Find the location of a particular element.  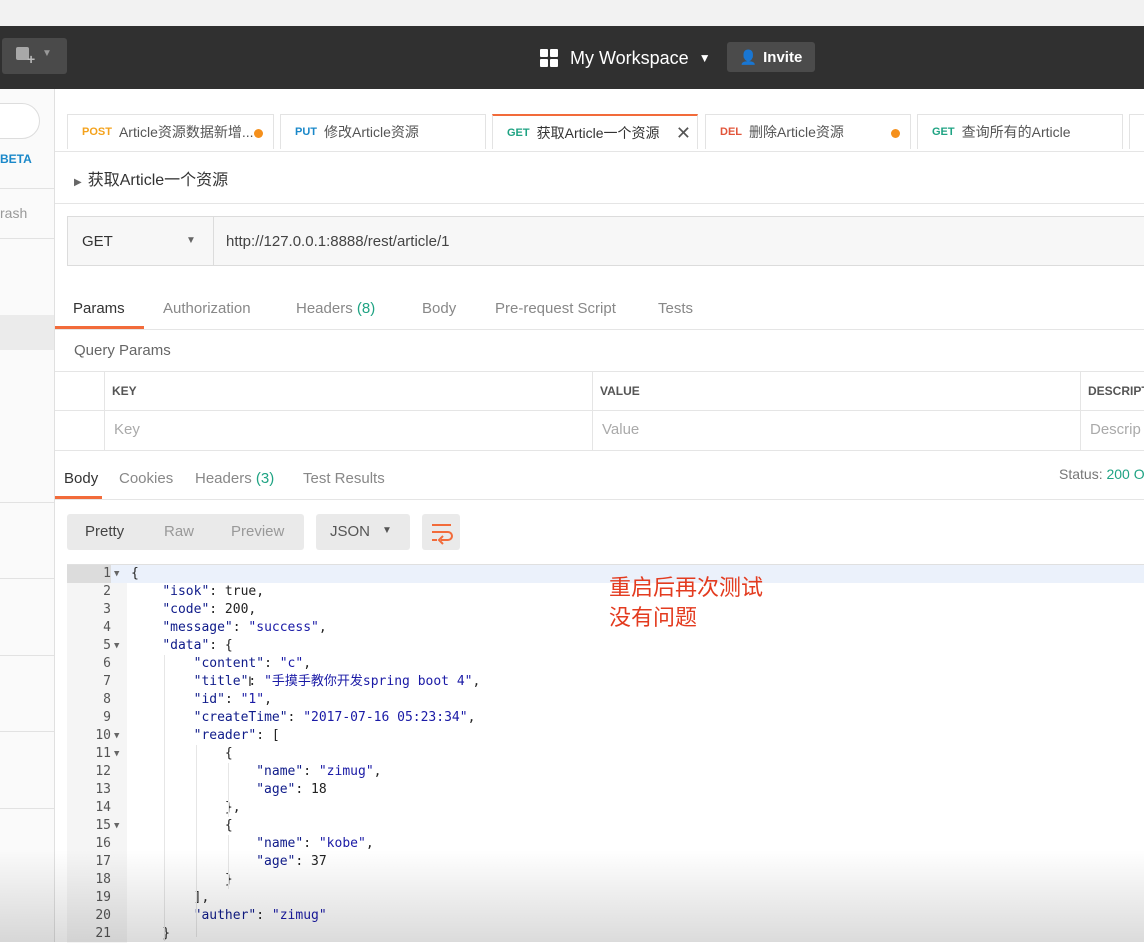

line-number: 17 is located at coordinates (103, 861).